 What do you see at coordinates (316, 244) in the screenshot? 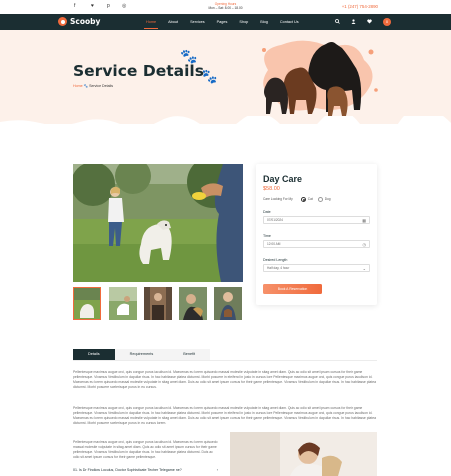
I see `time-field: 12:00 AM ◷` at bounding box center [316, 244].